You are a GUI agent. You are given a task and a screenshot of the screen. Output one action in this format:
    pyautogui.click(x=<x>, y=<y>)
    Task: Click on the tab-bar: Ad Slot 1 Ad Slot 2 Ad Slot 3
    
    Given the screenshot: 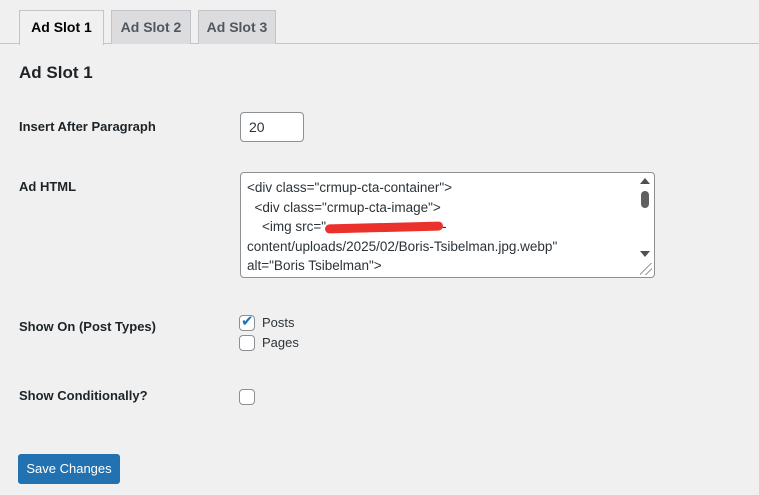 What is the action you would take?
    pyautogui.click(x=379, y=22)
    